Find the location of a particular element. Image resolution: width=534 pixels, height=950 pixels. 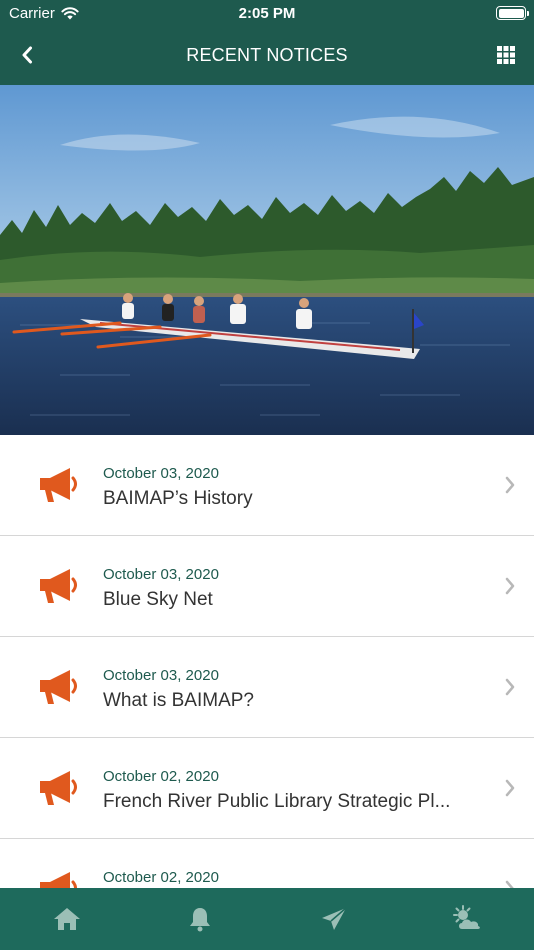

nav-bar: RECENT NOTICES is located at coordinates (267, 56).